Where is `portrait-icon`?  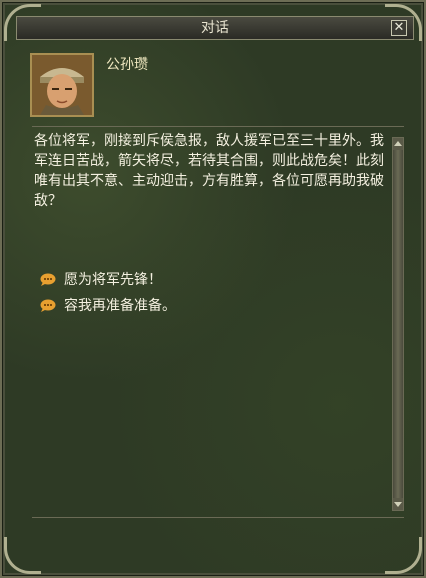 portrait-icon is located at coordinates (62, 85).